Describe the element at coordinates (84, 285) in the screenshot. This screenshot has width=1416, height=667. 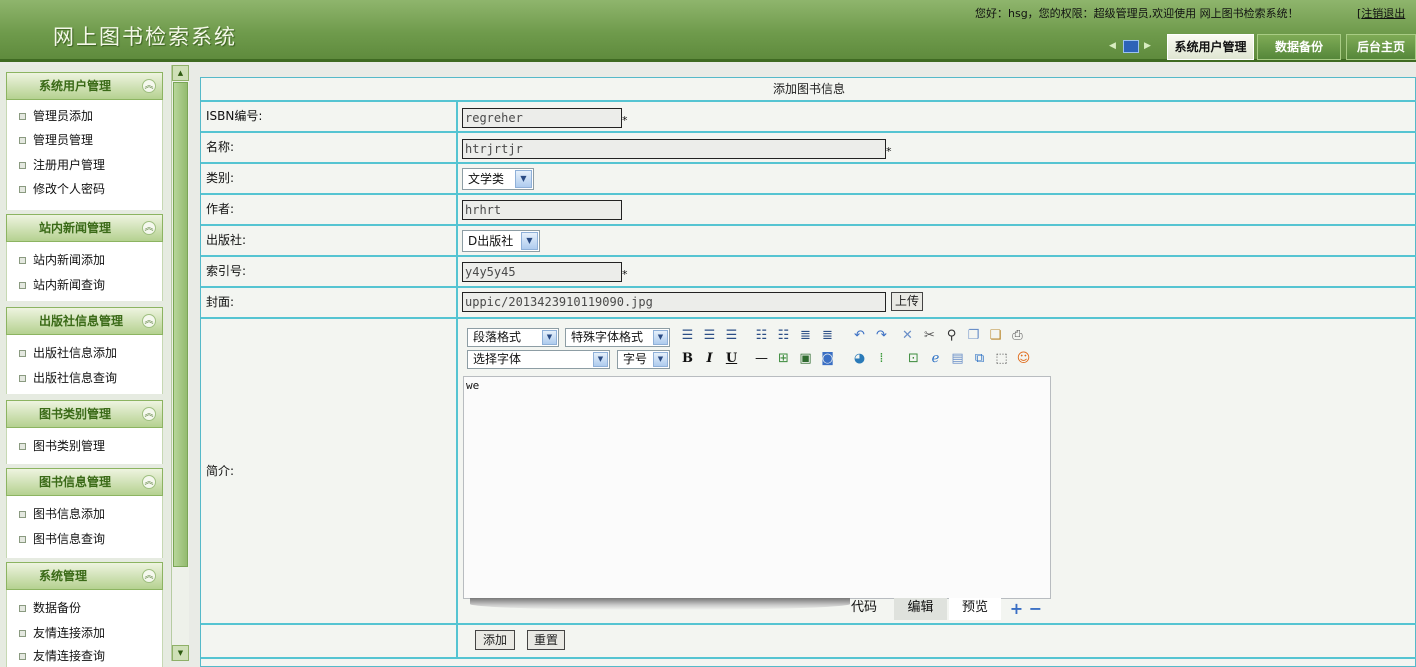
I see `sidebar-item-news-query: 站内新闻查询` at that location.